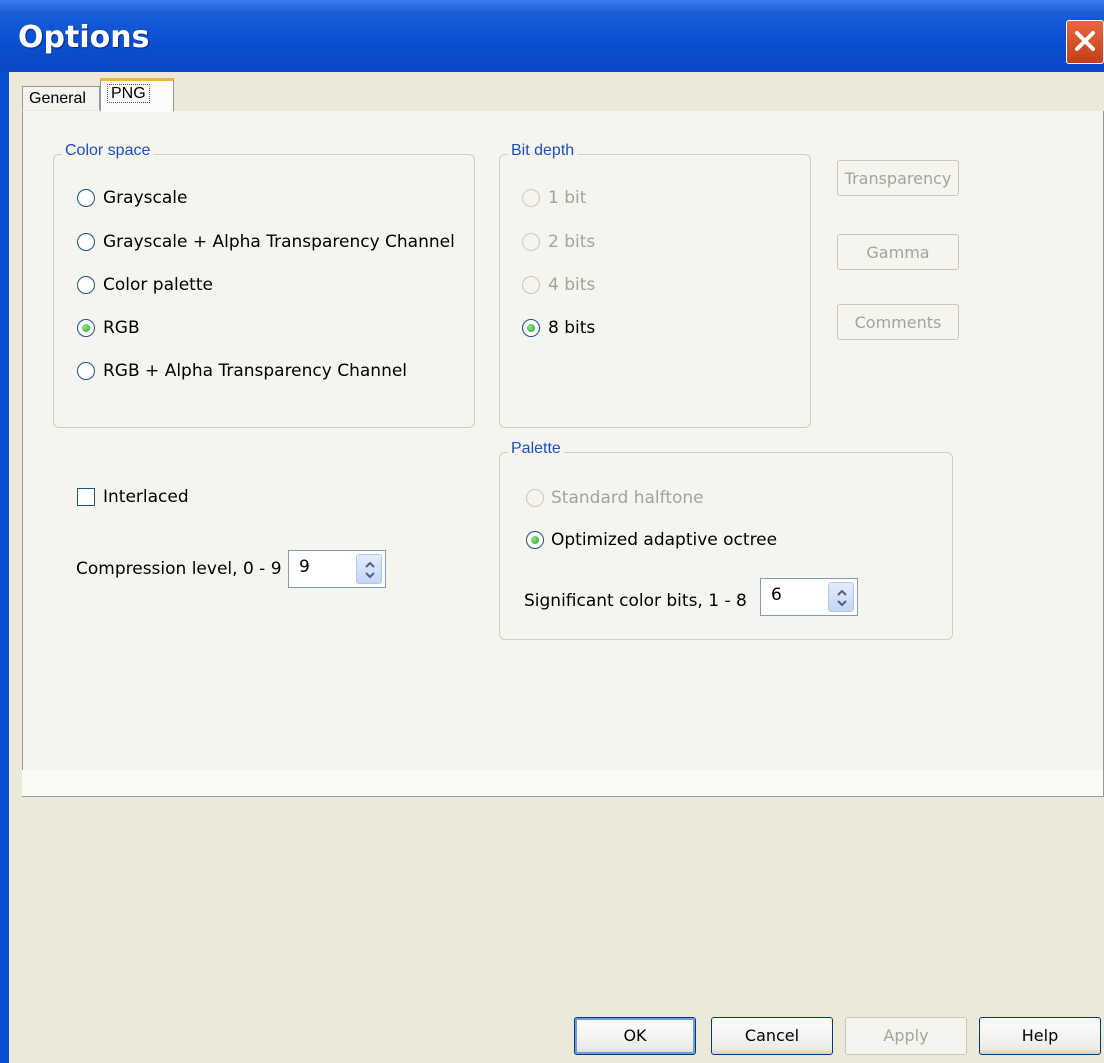 Image resolution: width=1104 pixels, height=1063 pixels. Describe the element at coordinates (562, 783) in the screenshot. I see `tab-panel-bottom-strip` at that location.